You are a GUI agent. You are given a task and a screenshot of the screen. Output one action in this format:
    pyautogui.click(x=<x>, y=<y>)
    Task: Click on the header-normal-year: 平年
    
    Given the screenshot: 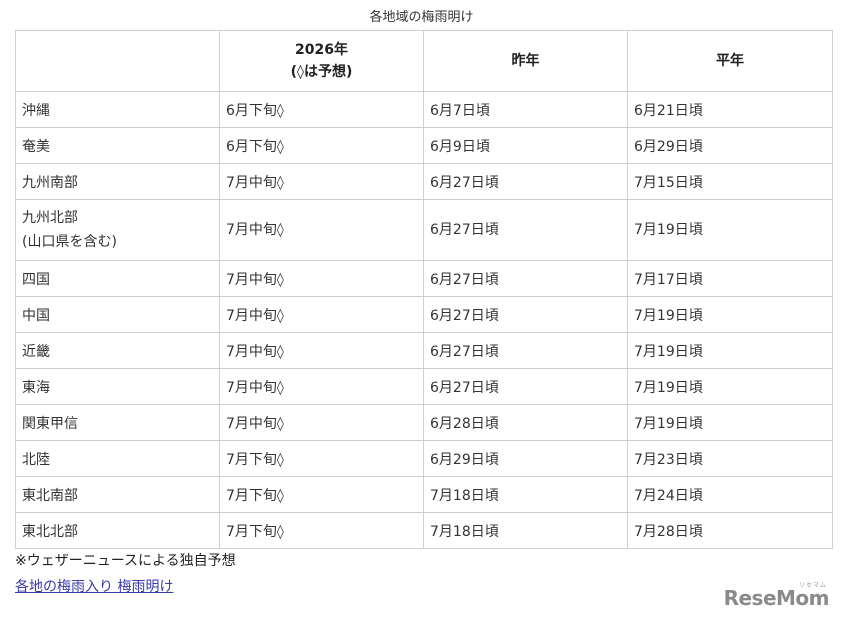 What is the action you would take?
    pyautogui.click(x=730, y=61)
    